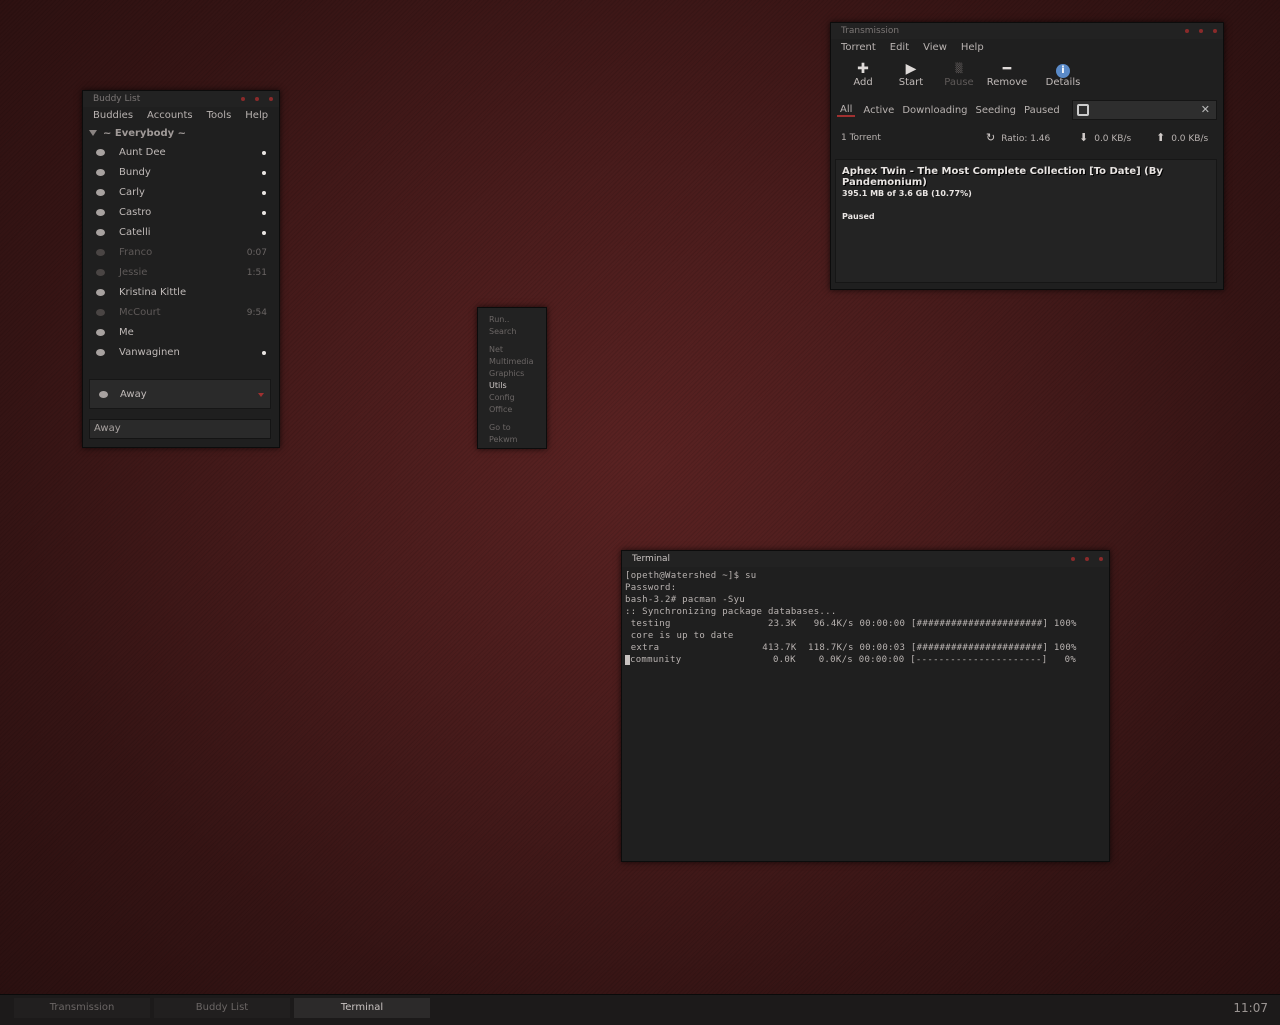  I want to click on group-header: ~ Everybody ~, so click(181, 134).